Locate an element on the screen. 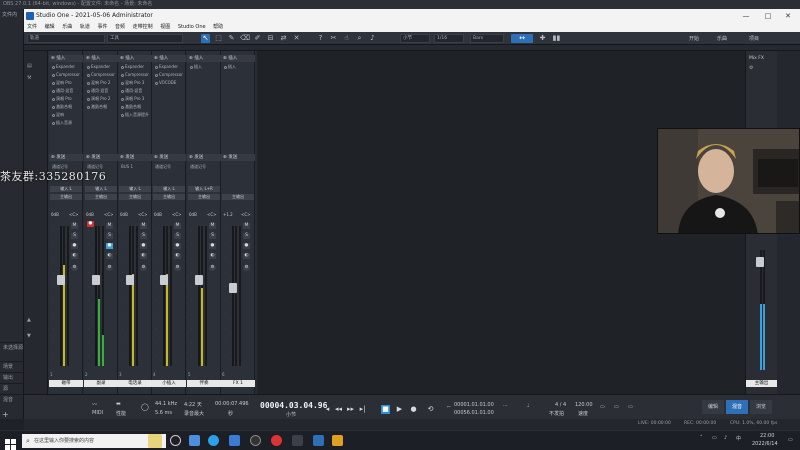 The image size is (800, 450). paint-tool-icon: ✐ is located at coordinates (257, 38).